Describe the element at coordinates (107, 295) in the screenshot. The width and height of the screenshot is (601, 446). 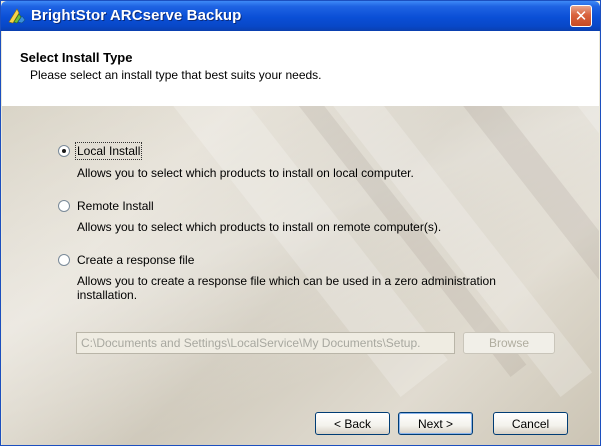
I see `response-file-description-line2: installation.` at that location.